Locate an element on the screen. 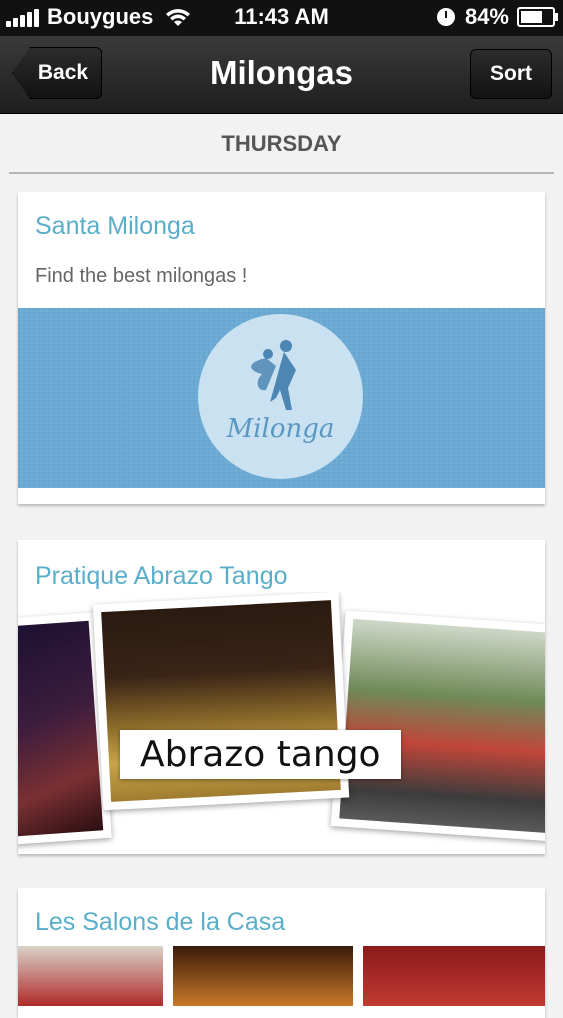 The height and width of the screenshot is (1018, 563). battery-percent: 84% is located at coordinates (486, 16).